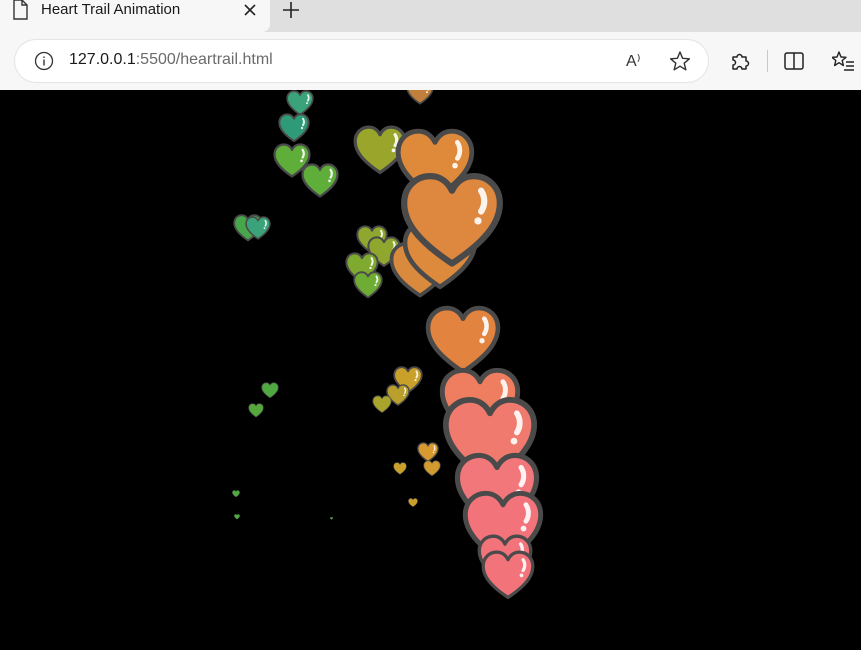 The width and height of the screenshot is (861, 650). Describe the element at coordinates (361, 61) in the screenshot. I see `address-bar: 127.0.0.1:5500/heartrail.html A⁾` at that location.